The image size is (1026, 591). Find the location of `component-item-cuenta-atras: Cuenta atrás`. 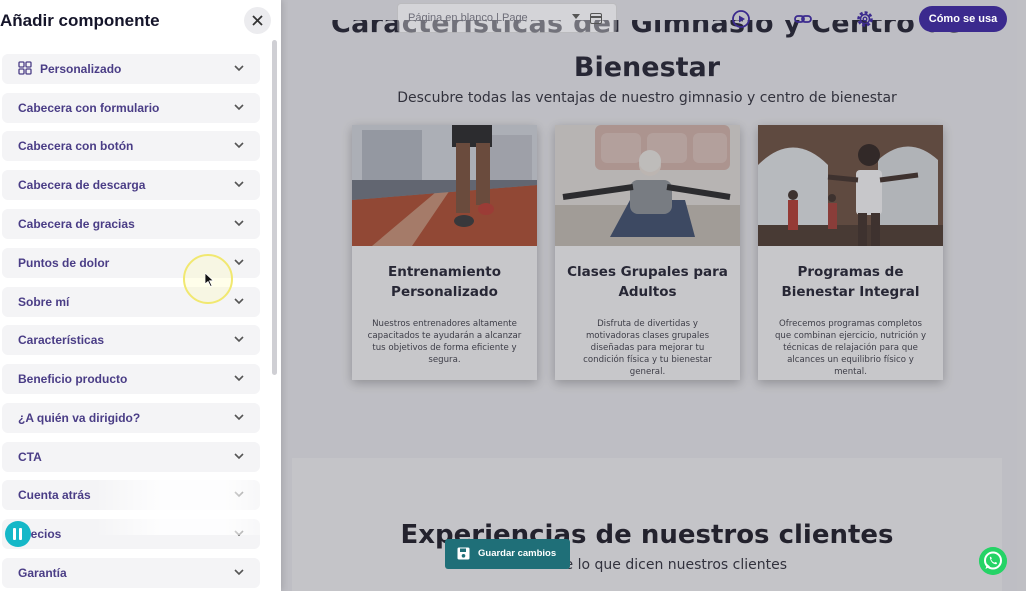

component-item-cuenta-atras: Cuenta atrás is located at coordinates (131, 495).